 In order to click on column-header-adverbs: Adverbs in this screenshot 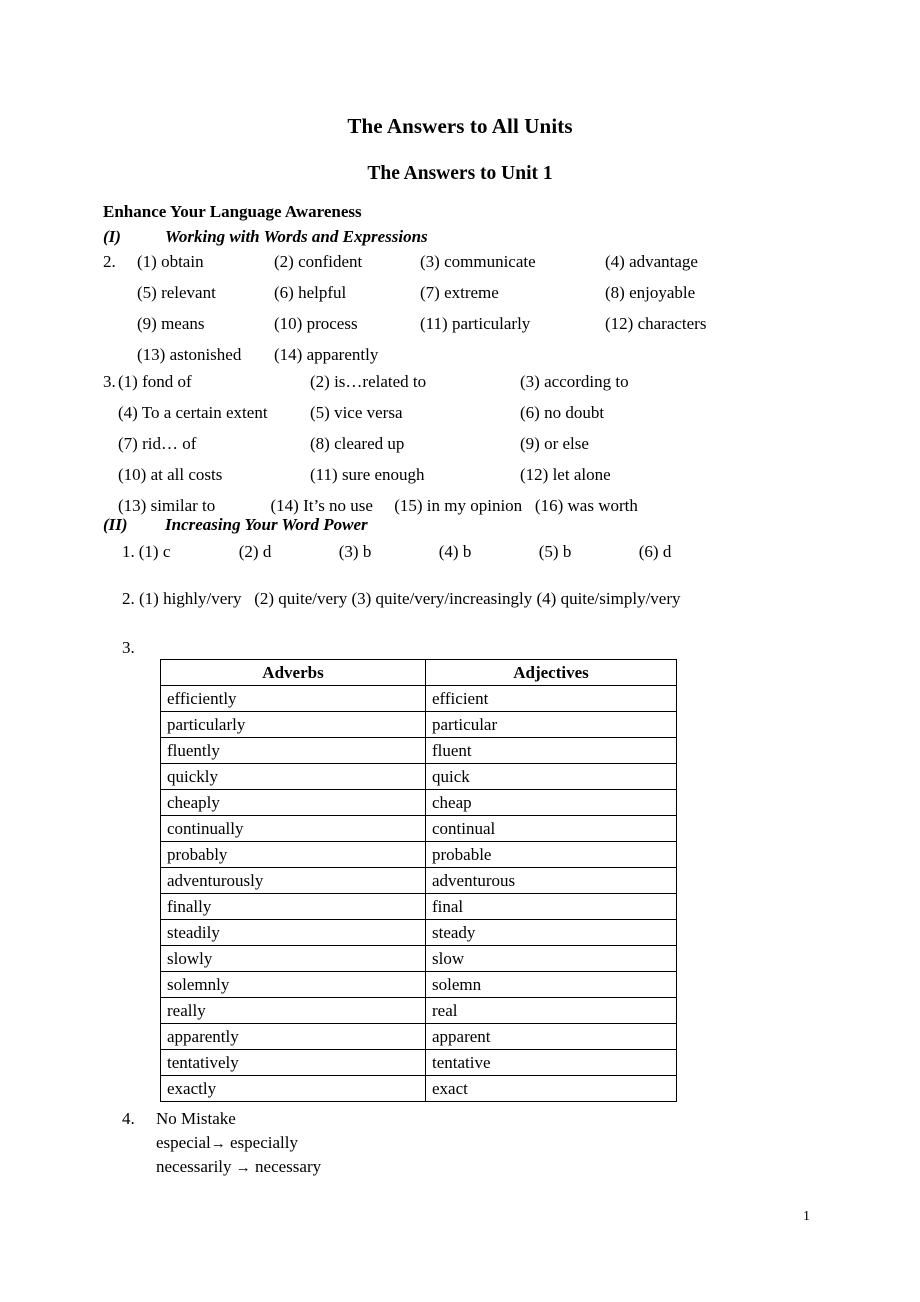, I will do `click(293, 672)`.